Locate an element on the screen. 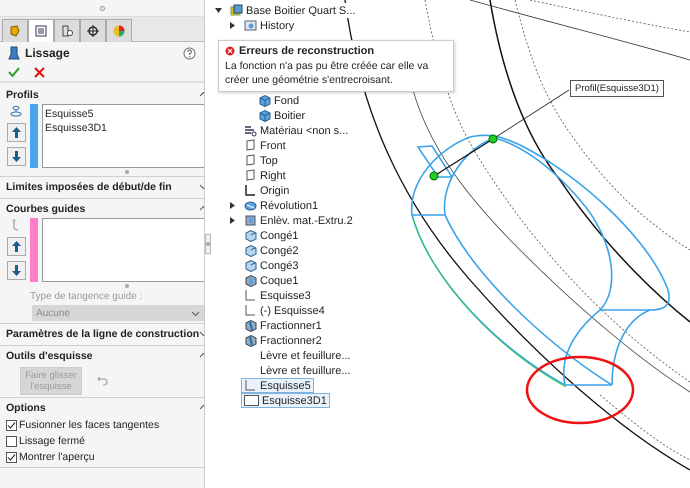 The height and width of the screenshot is (488, 690). help-icon is located at coordinates (189, 53).